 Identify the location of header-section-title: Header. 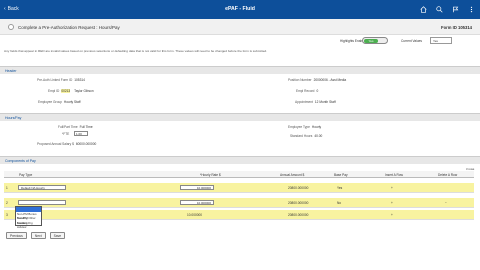
(240, 70).